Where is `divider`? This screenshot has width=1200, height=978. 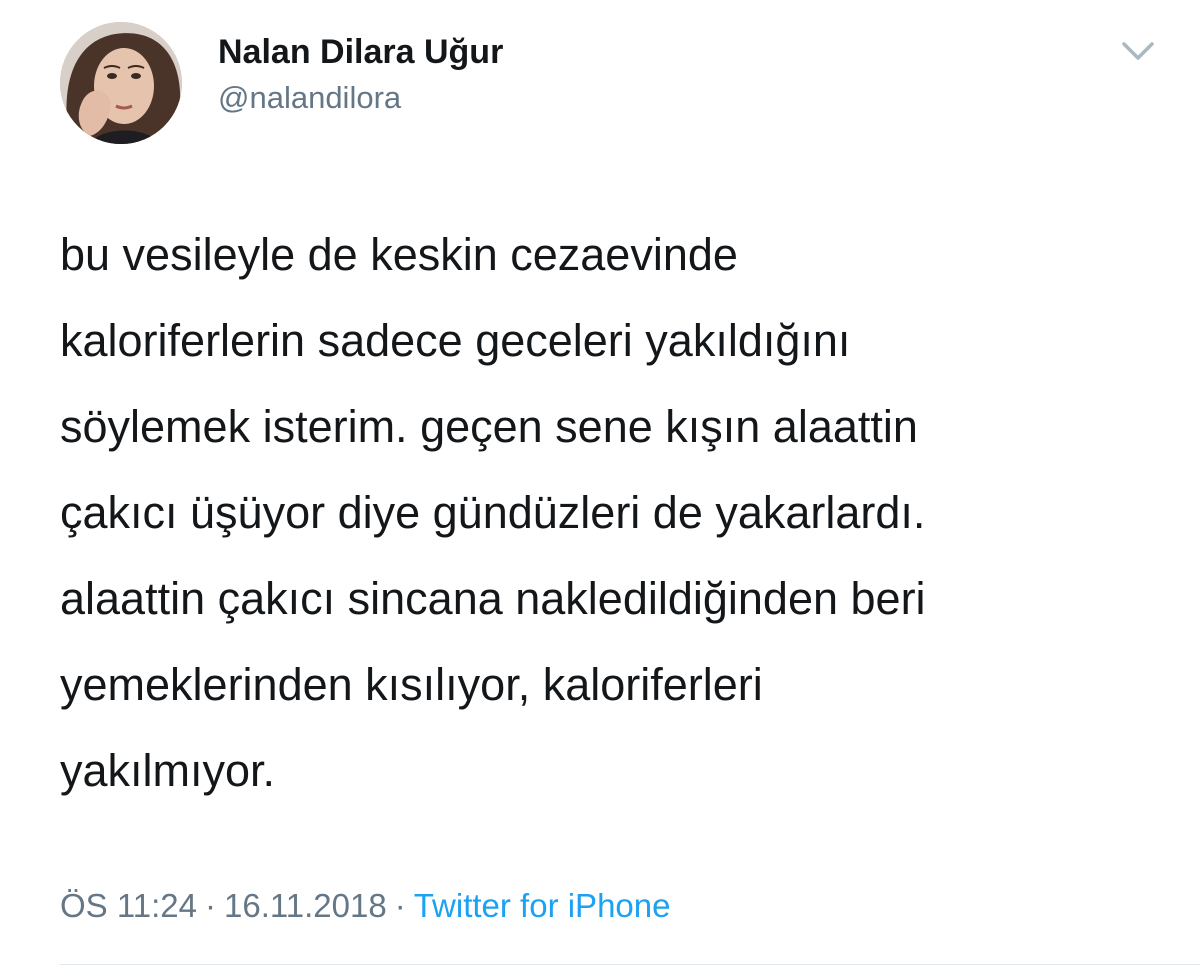
divider is located at coordinates (630, 964).